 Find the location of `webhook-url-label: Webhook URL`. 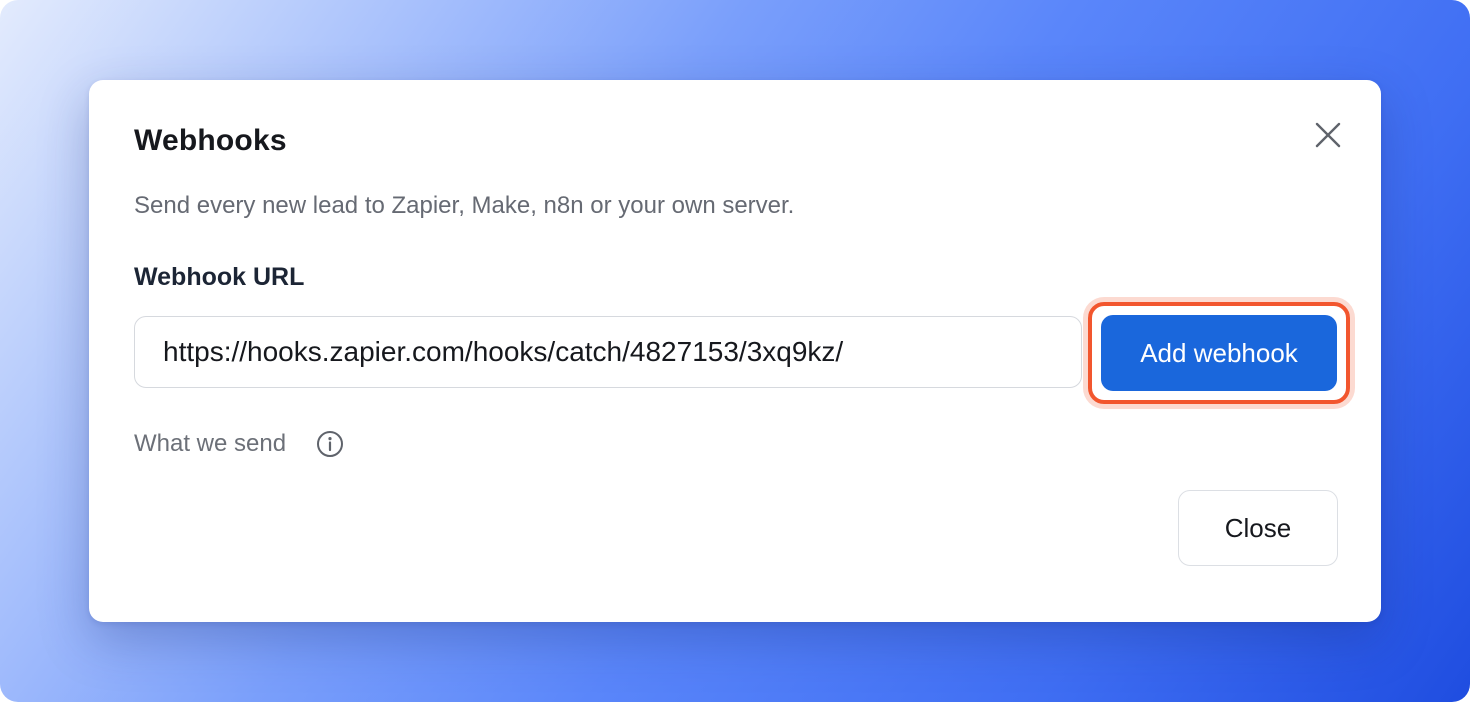

webhook-url-label: Webhook URL is located at coordinates (219, 277).